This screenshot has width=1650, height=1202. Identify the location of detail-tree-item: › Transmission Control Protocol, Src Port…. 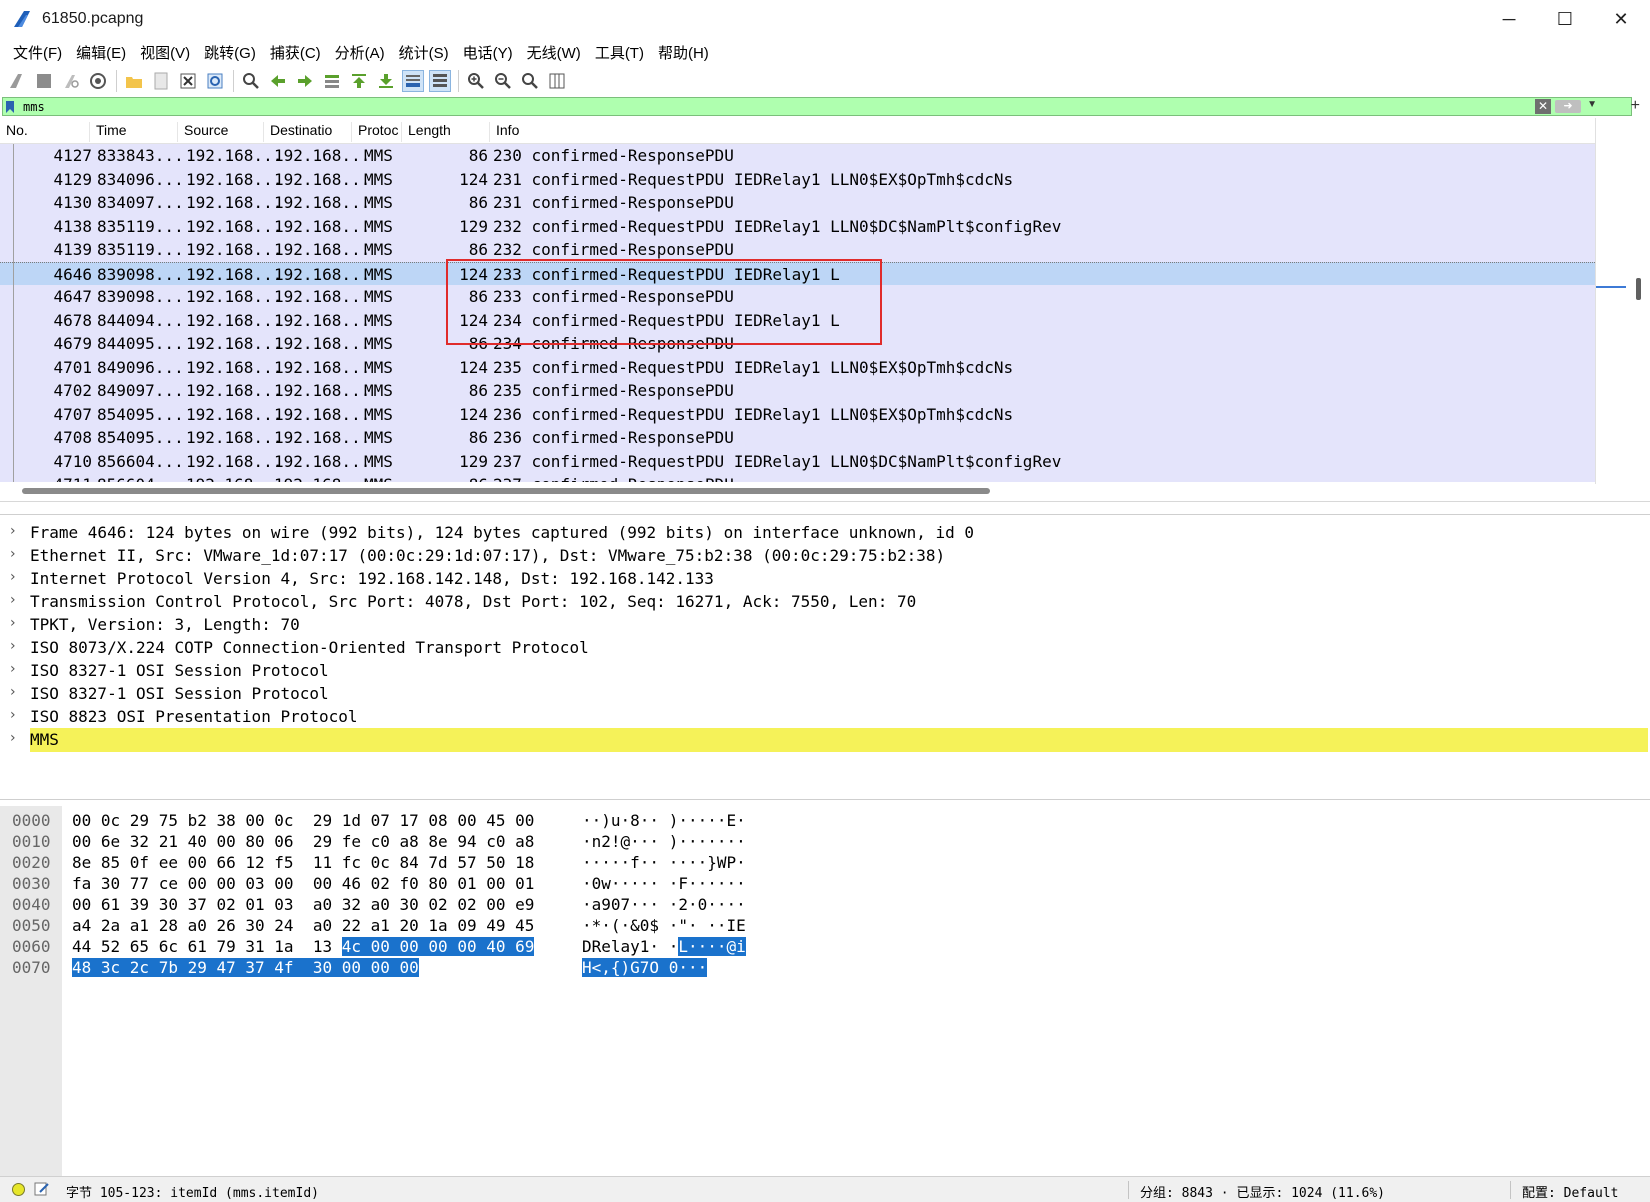
(825, 602).